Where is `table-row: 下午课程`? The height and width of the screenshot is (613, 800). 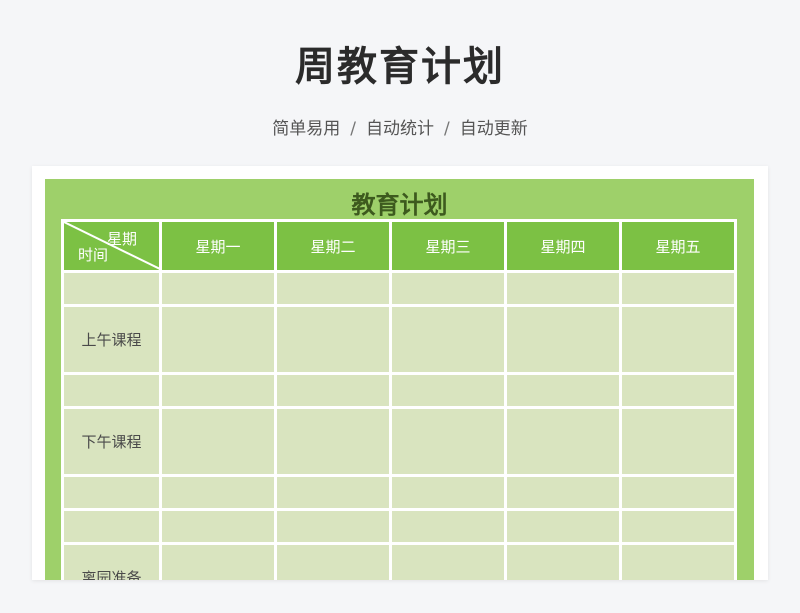
table-row: 下午课程 is located at coordinates (399, 441).